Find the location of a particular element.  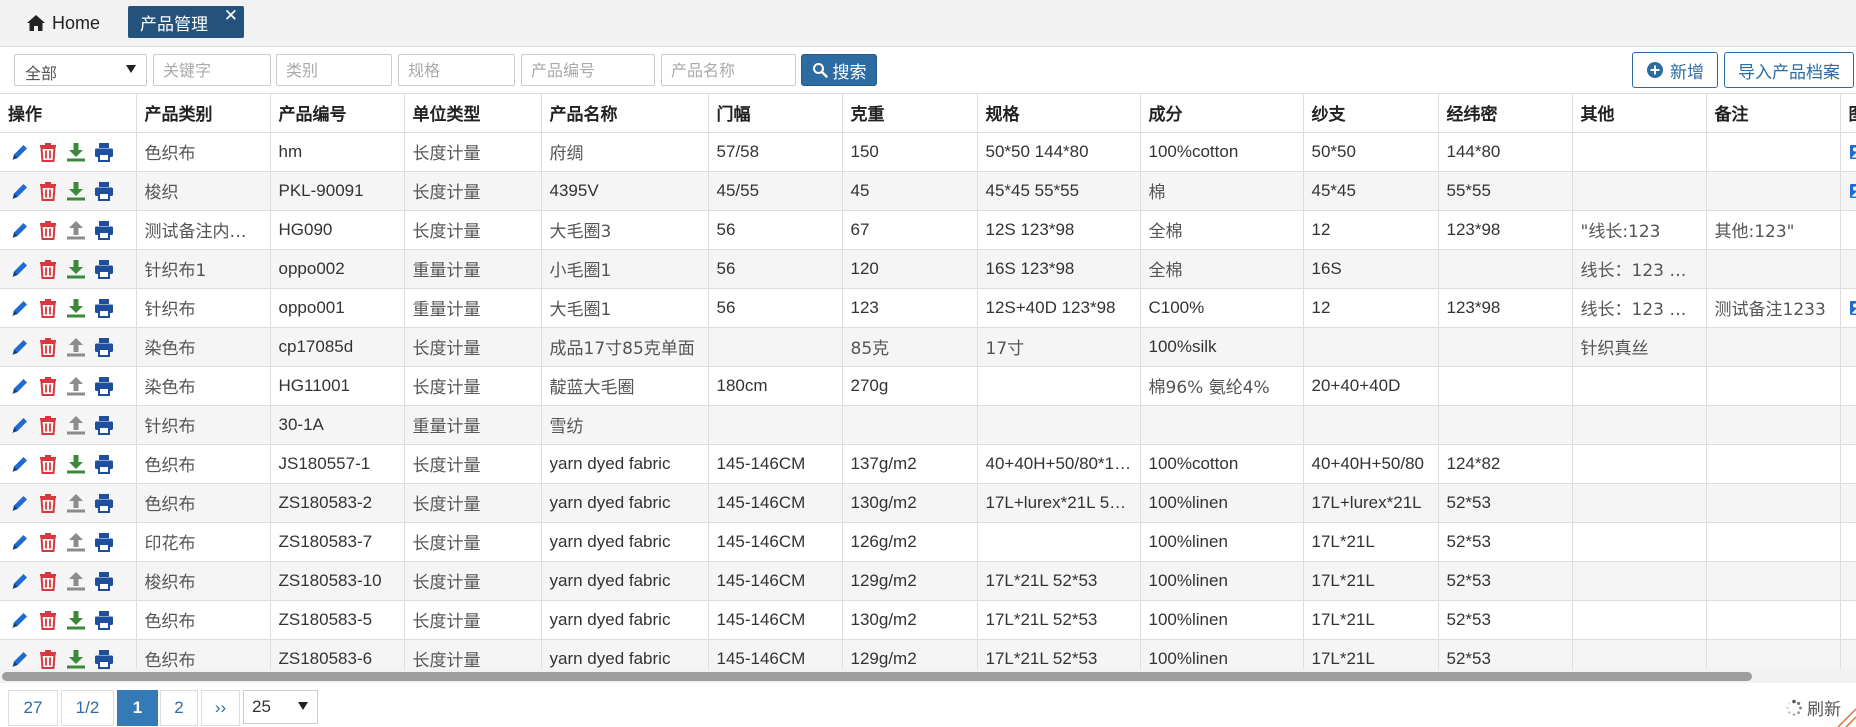

close-icon: ✕ is located at coordinates (231, 16).